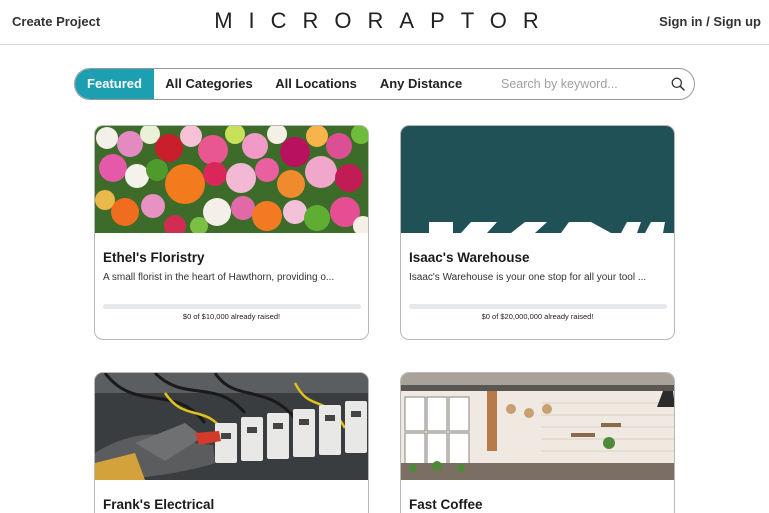 This screenshot has height=513, width=769. What do you see at coordinates (446, 504) in the screenshot?
I see `project-title: Fast Coffee` at bounding box center [446, 504].